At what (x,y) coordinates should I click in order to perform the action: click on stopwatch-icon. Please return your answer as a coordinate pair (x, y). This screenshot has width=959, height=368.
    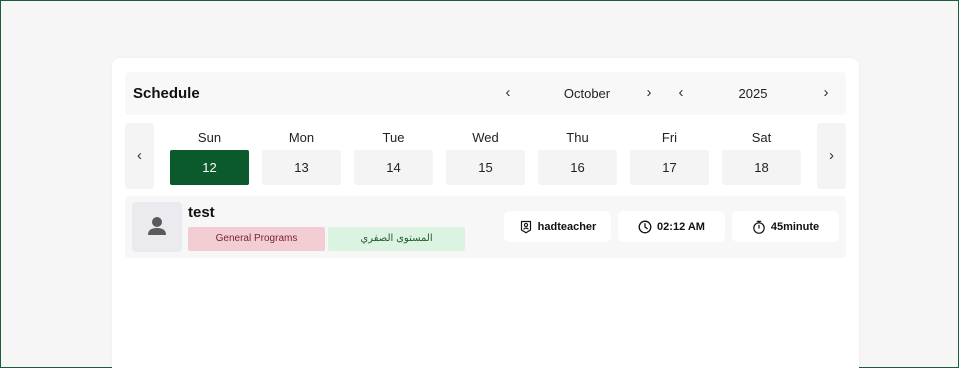
    Looking at the image, I should click on (759, 227).